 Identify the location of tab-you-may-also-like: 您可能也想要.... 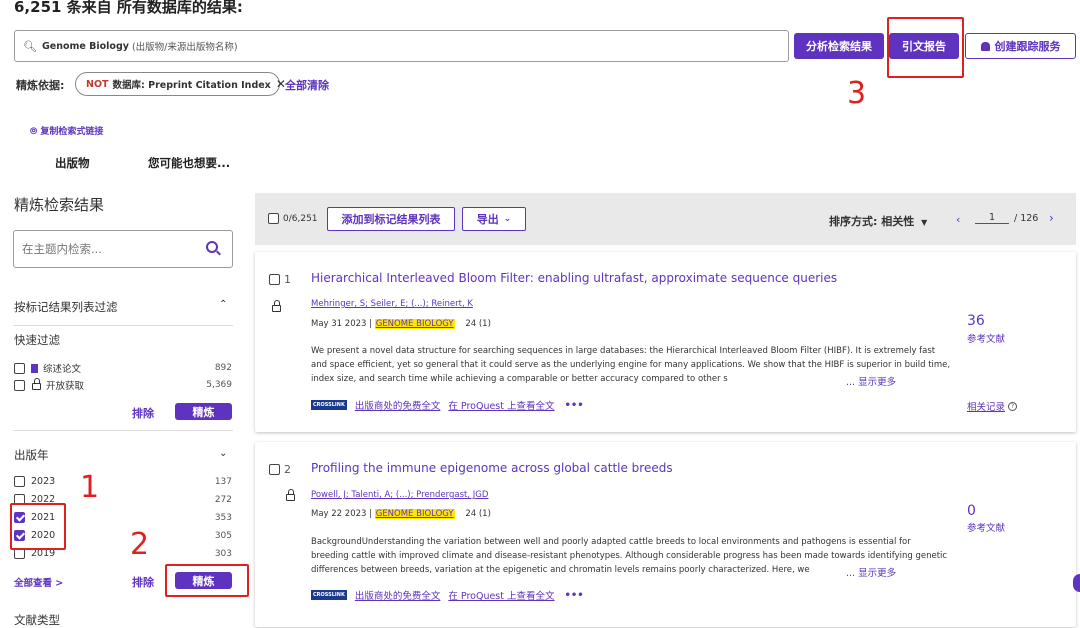
(189, 163).